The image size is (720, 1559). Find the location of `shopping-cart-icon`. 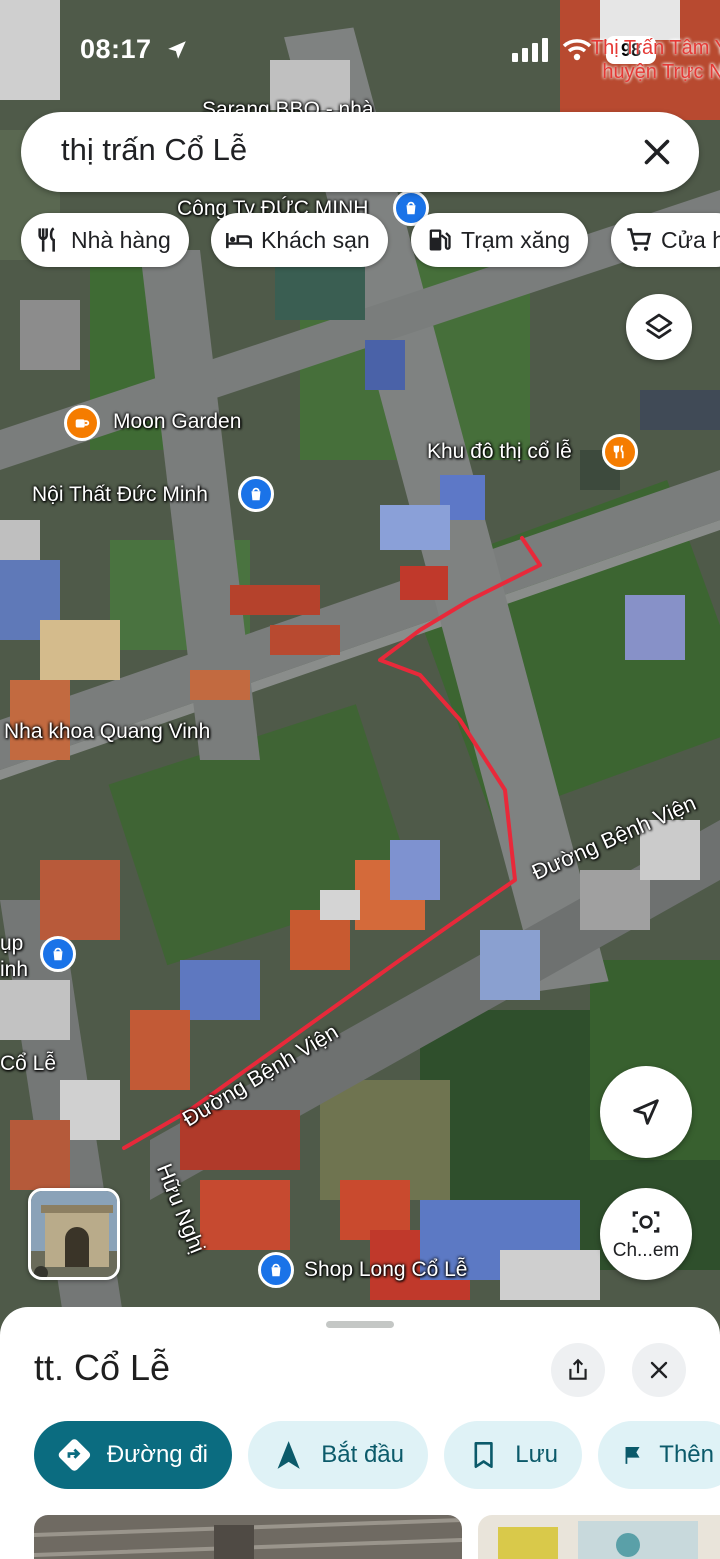

shopping-cart-icon is located at coordinates (639, 239).